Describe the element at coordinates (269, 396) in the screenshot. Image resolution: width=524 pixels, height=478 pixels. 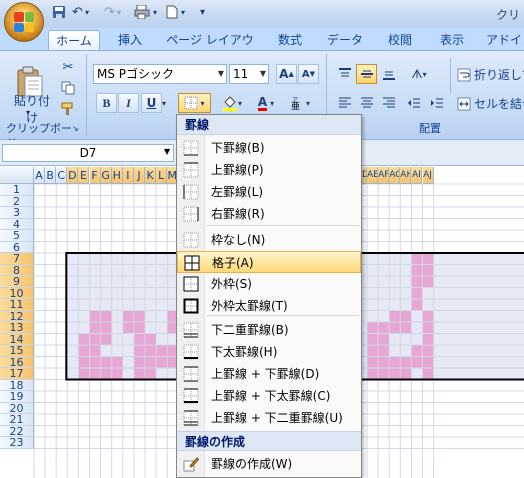
I see `menu-item-top-thick-bottom-border: 上罫線 + 下太罫線(C)` at that location.